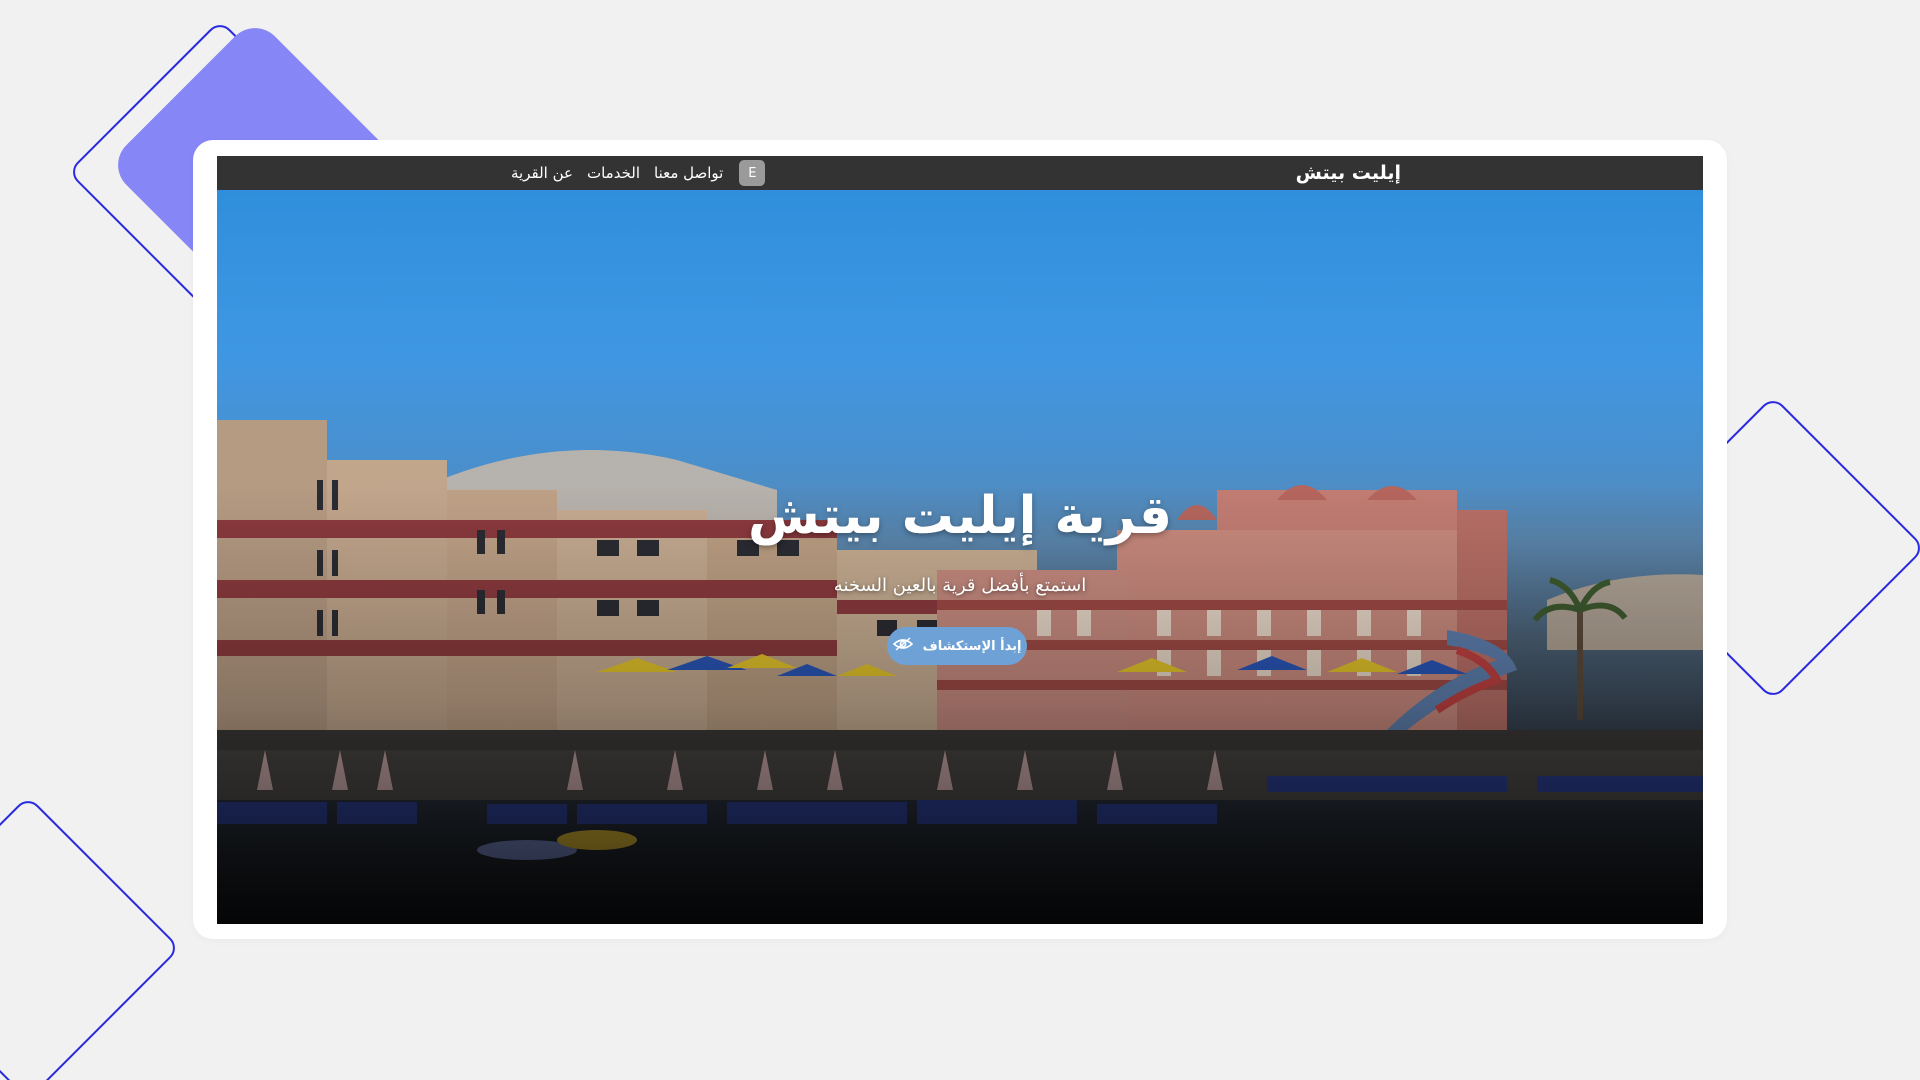 This screenshot has height=1080, width=1920. What do you see at coordinates (972, 646) in the screenshot?
I see `cta-label: إبدأ الإستكشاف` at bounding box center [972, 646].